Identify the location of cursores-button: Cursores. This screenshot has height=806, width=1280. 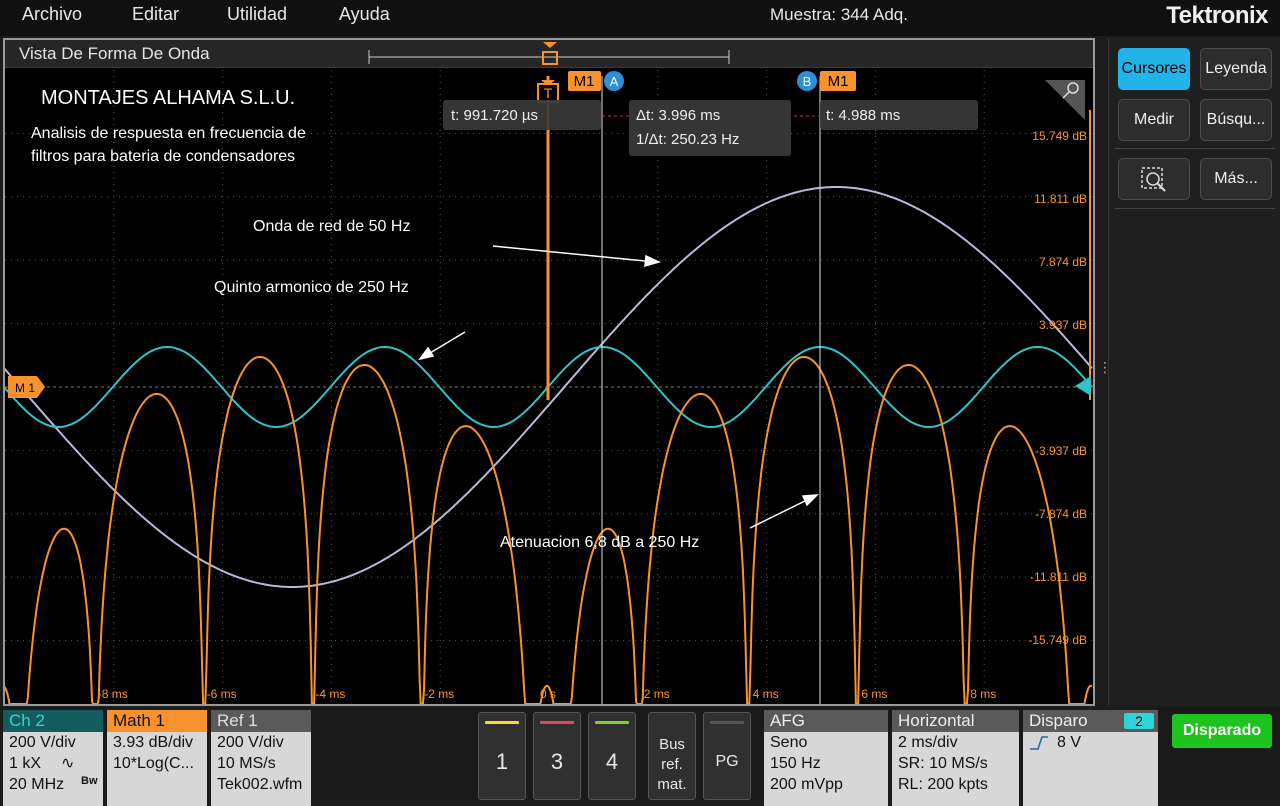
(1154, 69).